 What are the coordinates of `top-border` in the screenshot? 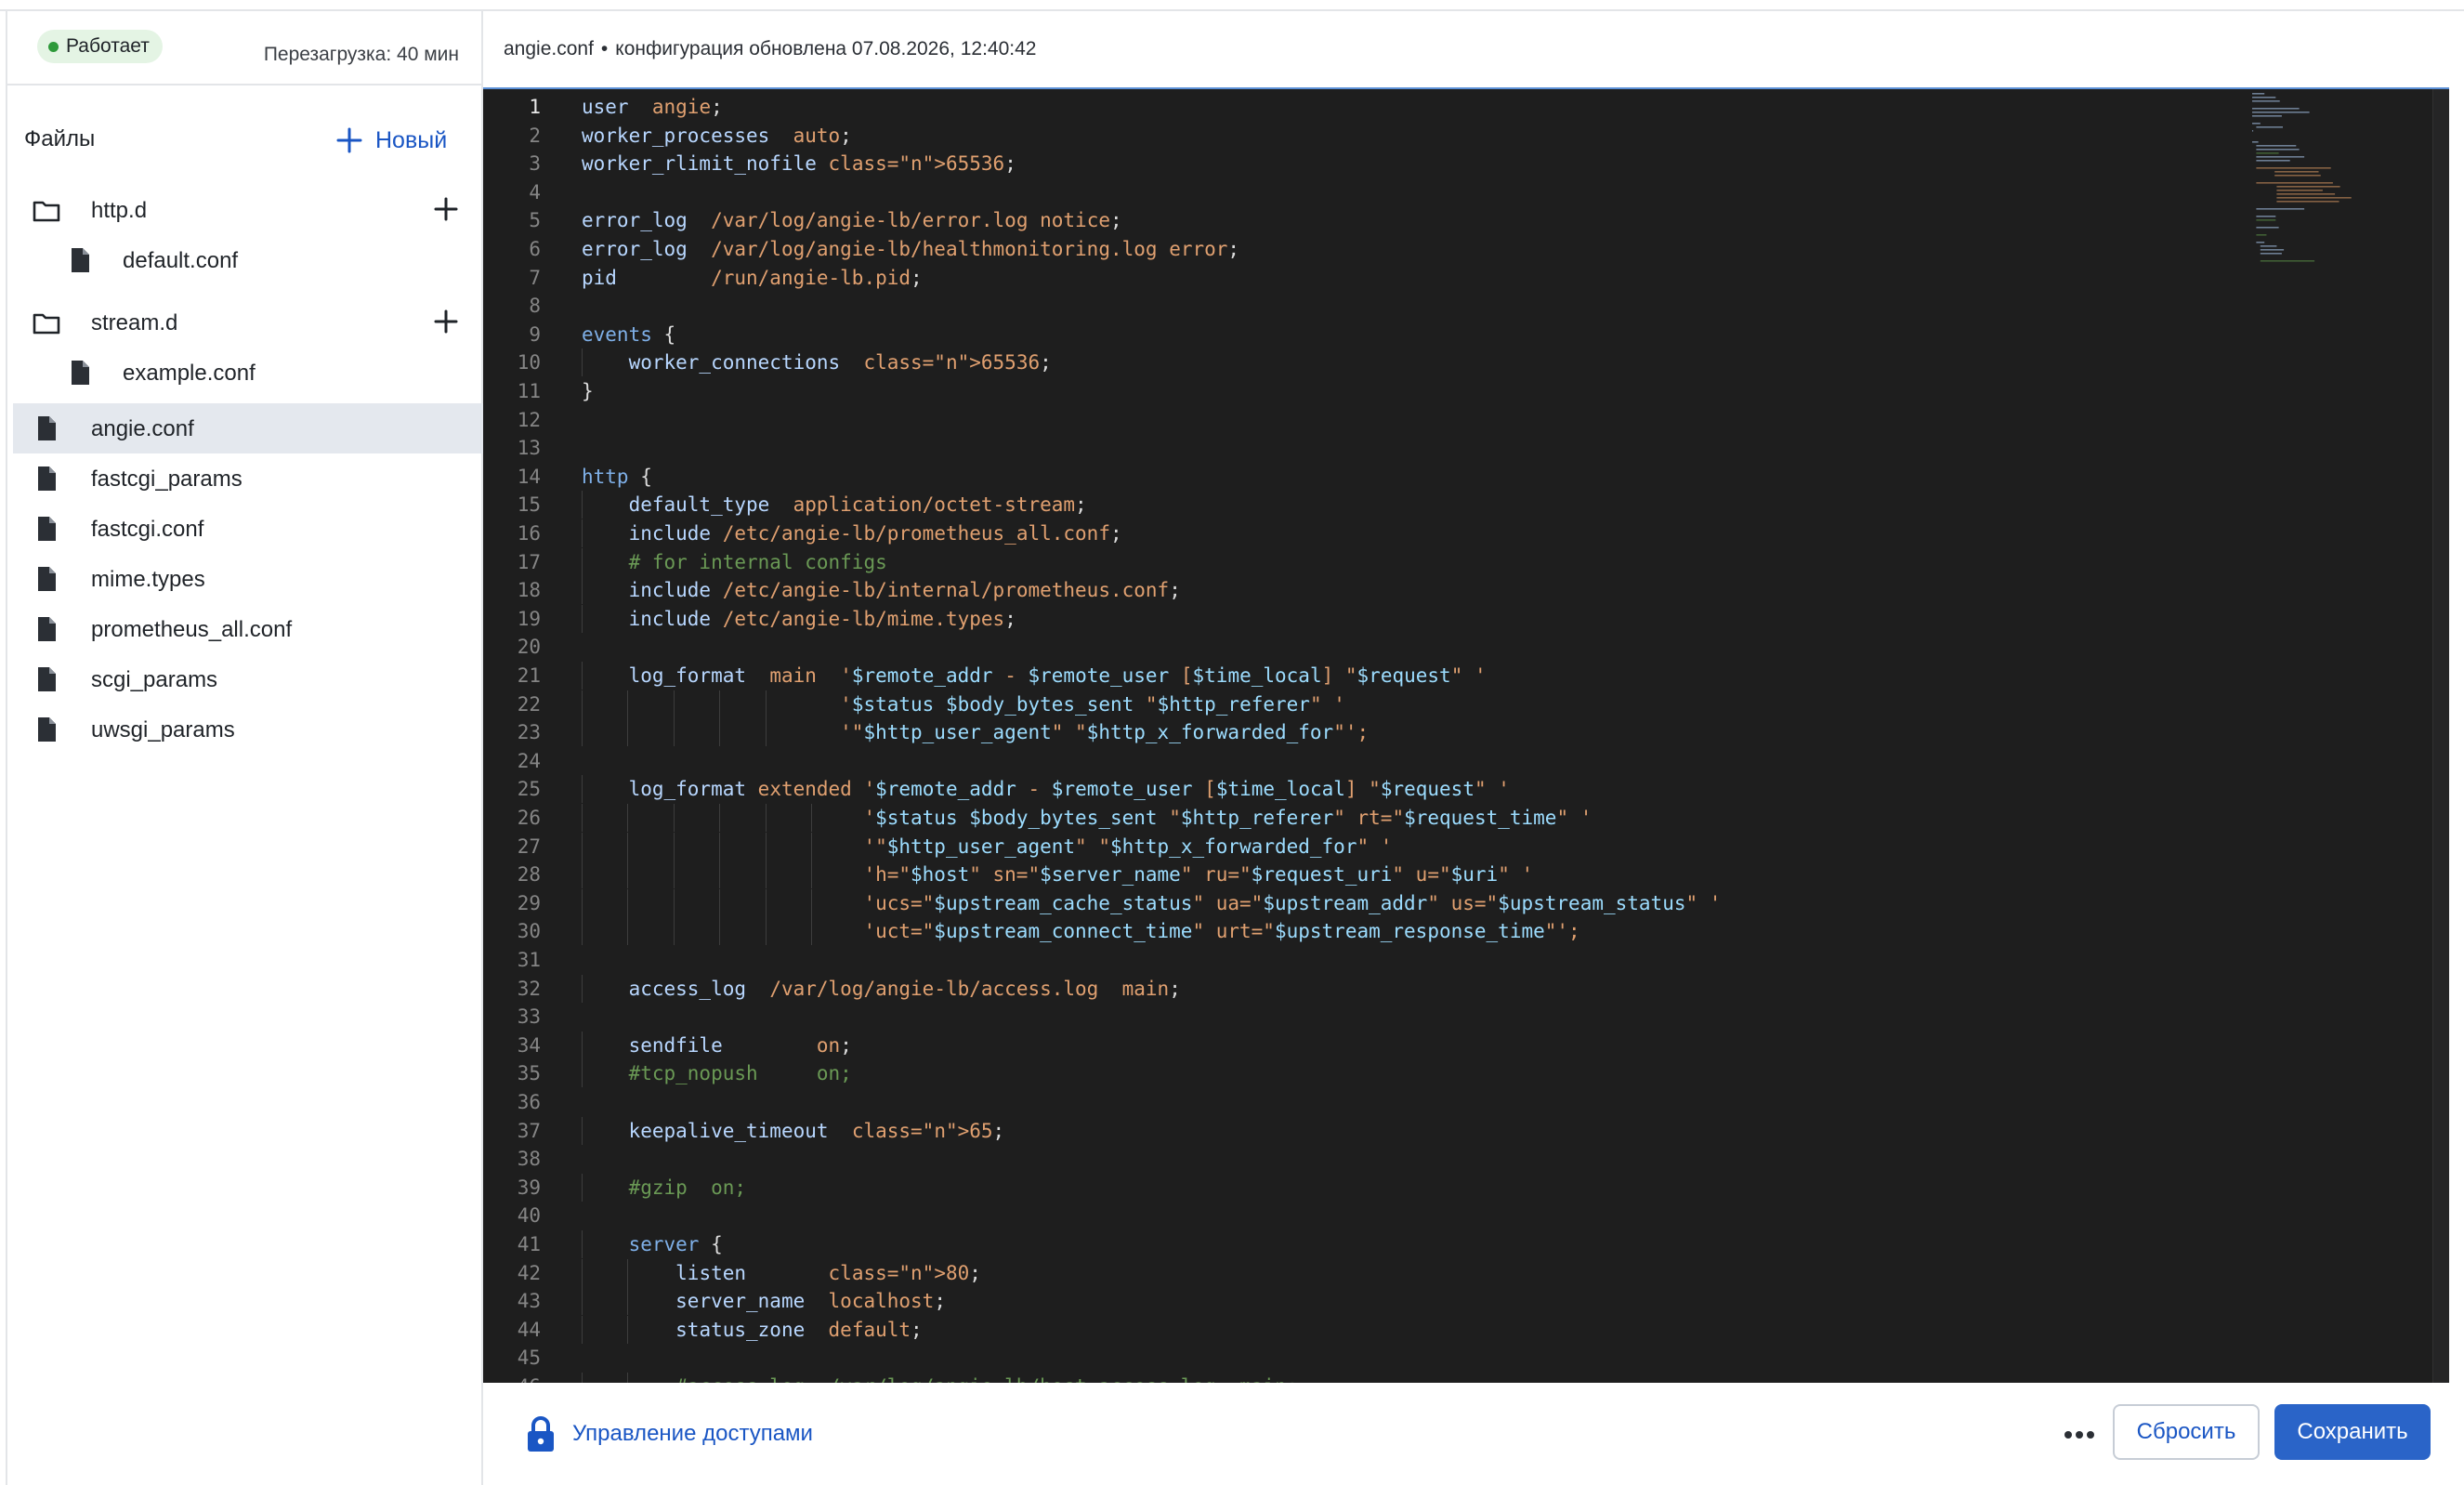 It's located at (1232, 5).